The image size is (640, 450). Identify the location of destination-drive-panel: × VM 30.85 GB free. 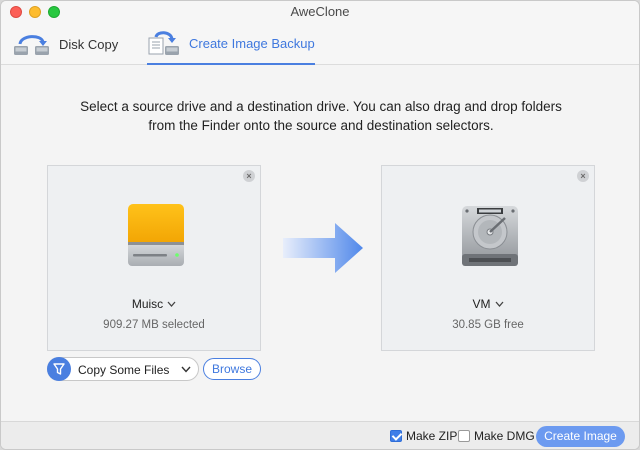
(488, 258).